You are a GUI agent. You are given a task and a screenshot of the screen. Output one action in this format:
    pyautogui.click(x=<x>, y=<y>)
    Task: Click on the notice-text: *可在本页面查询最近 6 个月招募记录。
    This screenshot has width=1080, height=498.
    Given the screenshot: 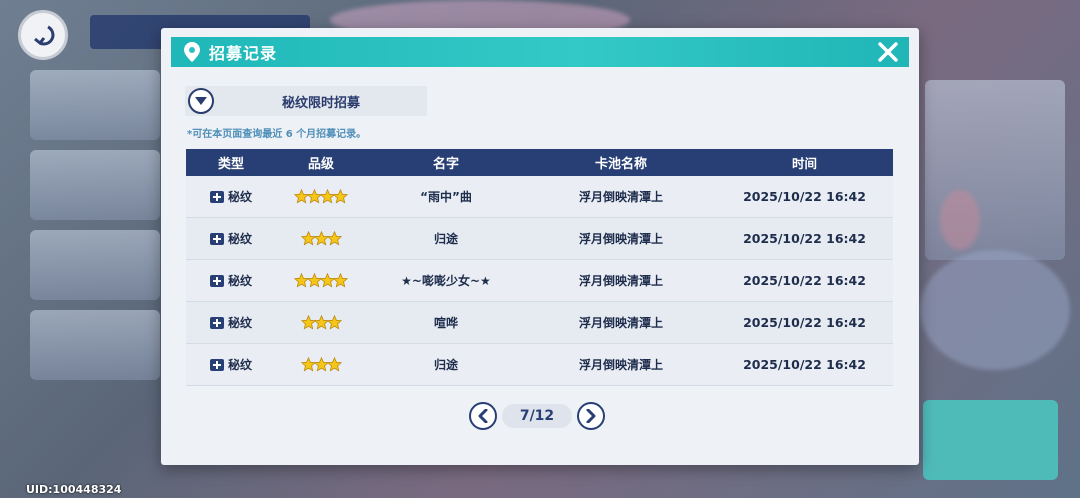 What is the action you would take?
    pyautogui.click(x=277, y=134)
    